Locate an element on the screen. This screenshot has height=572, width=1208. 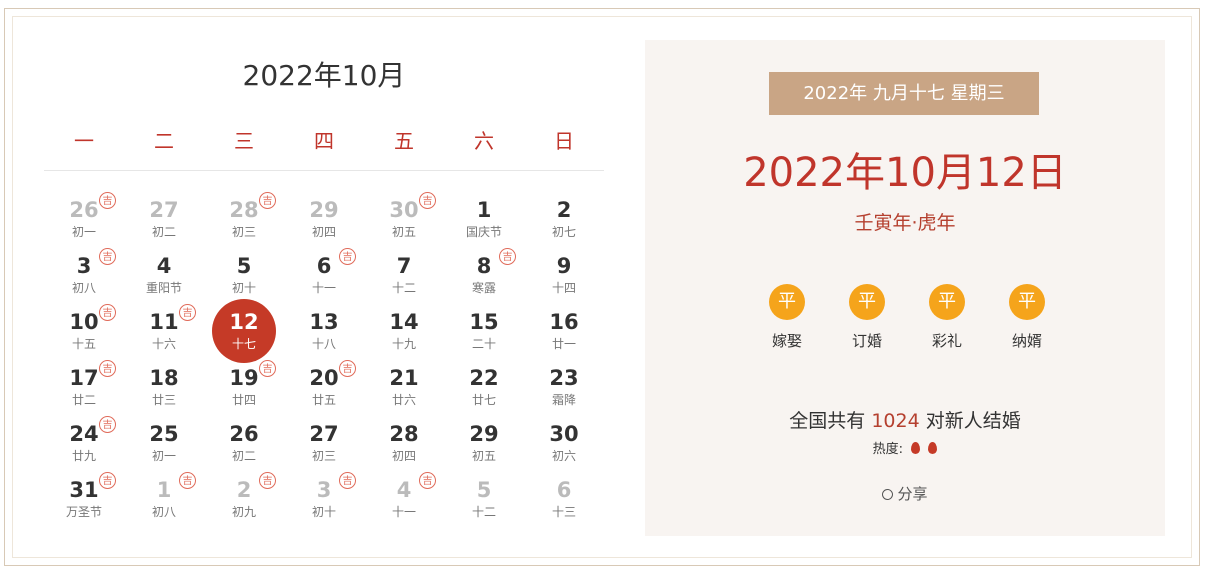
day-cell: 25 初一 is located at coordinates (164, 436).